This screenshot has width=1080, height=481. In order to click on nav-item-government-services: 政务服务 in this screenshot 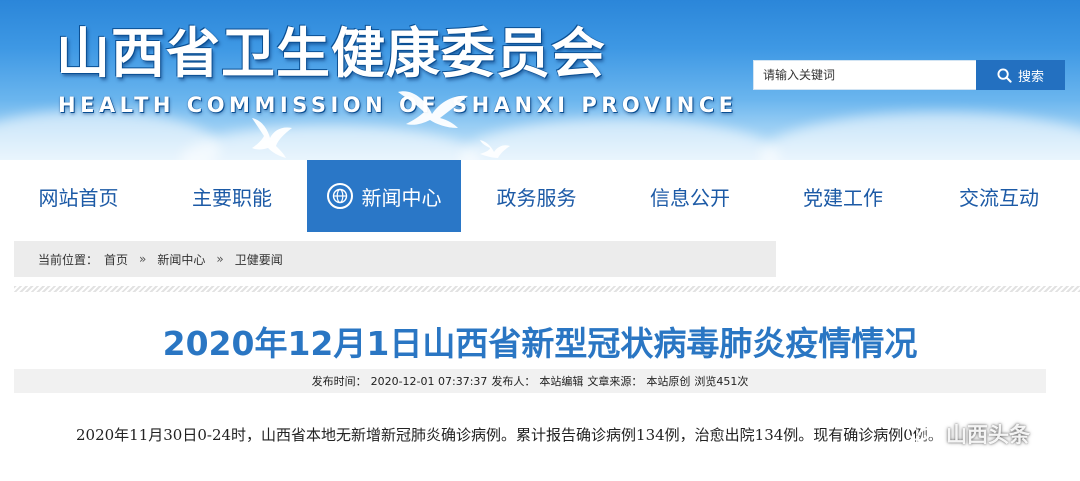, I will do `click(536, 196)`.